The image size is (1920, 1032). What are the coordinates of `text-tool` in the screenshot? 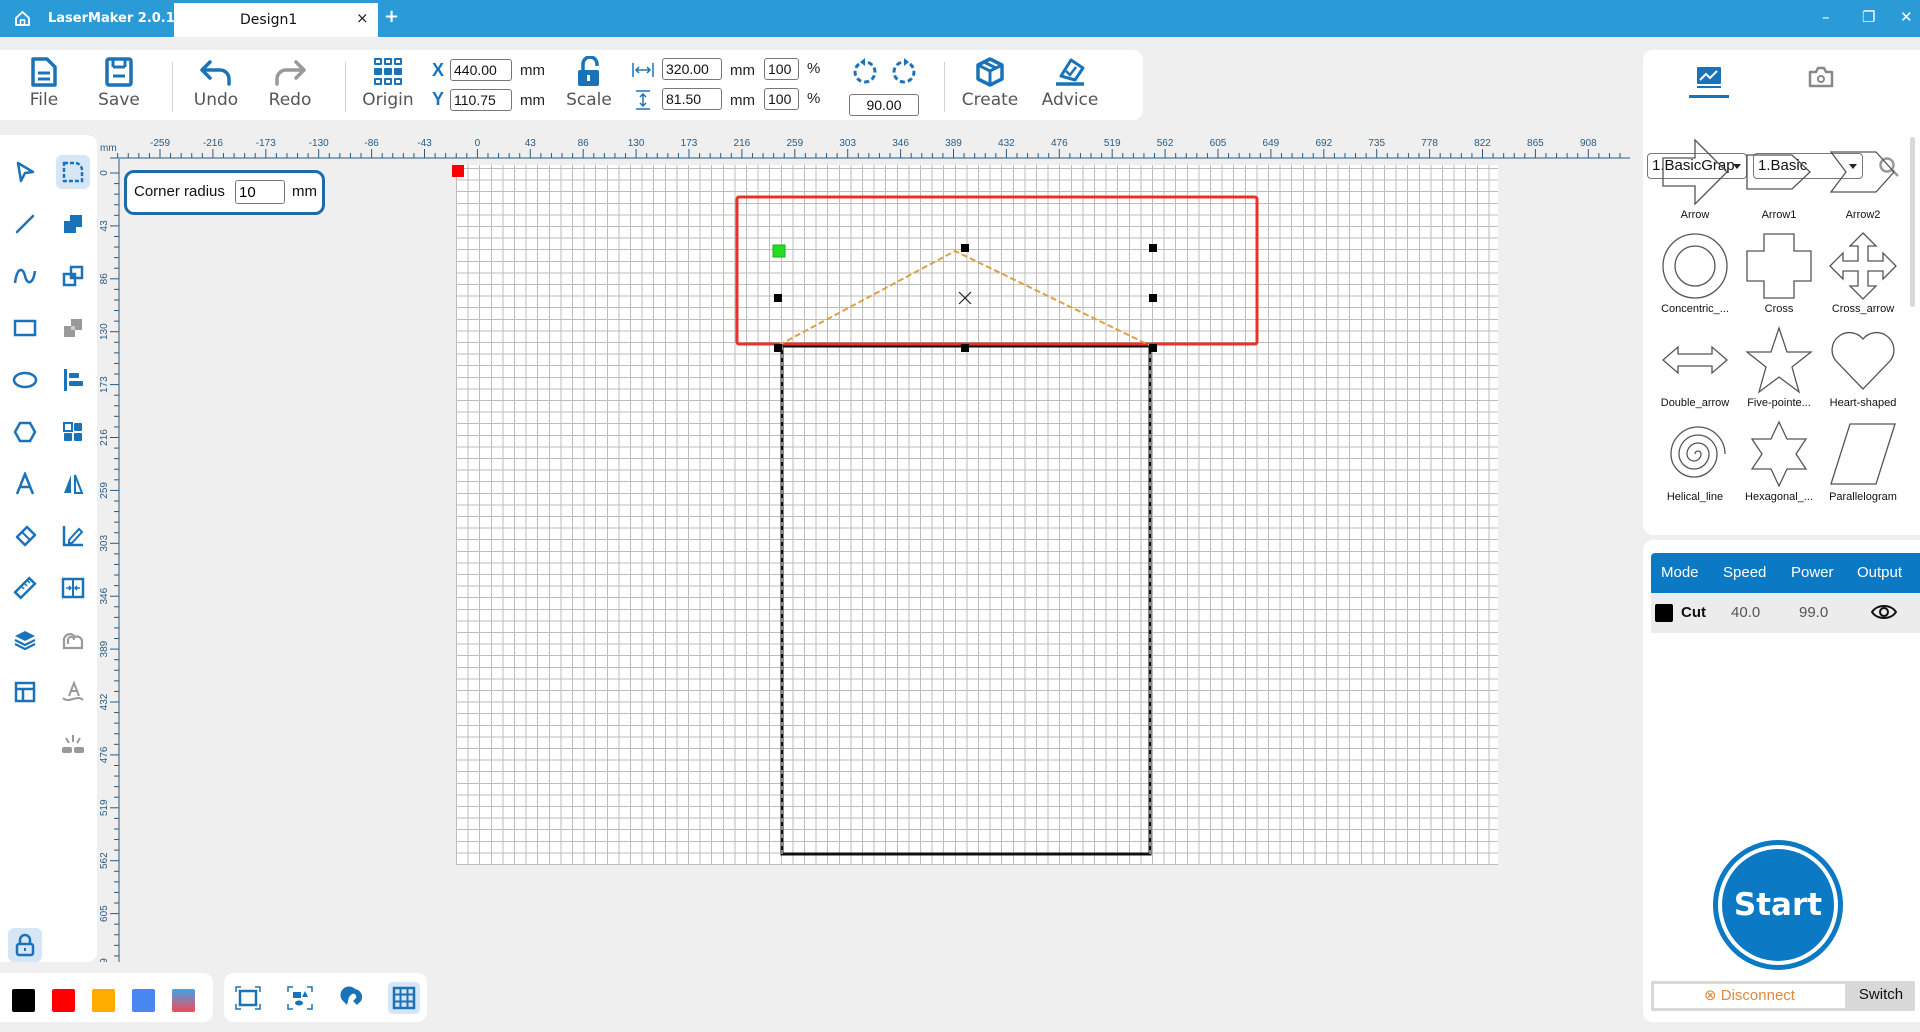 It's located at (25, 484).